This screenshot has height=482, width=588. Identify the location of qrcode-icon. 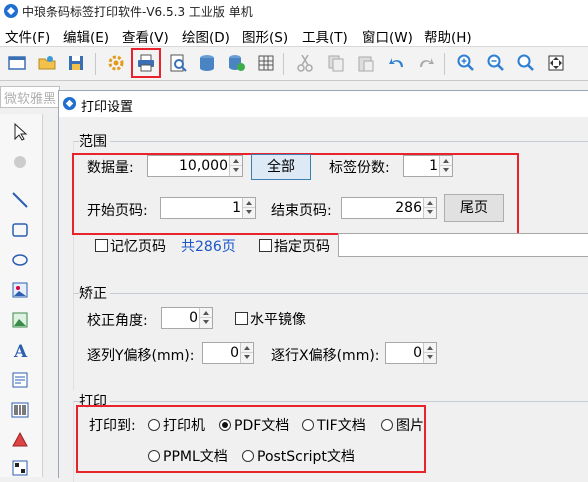
(20, 468).